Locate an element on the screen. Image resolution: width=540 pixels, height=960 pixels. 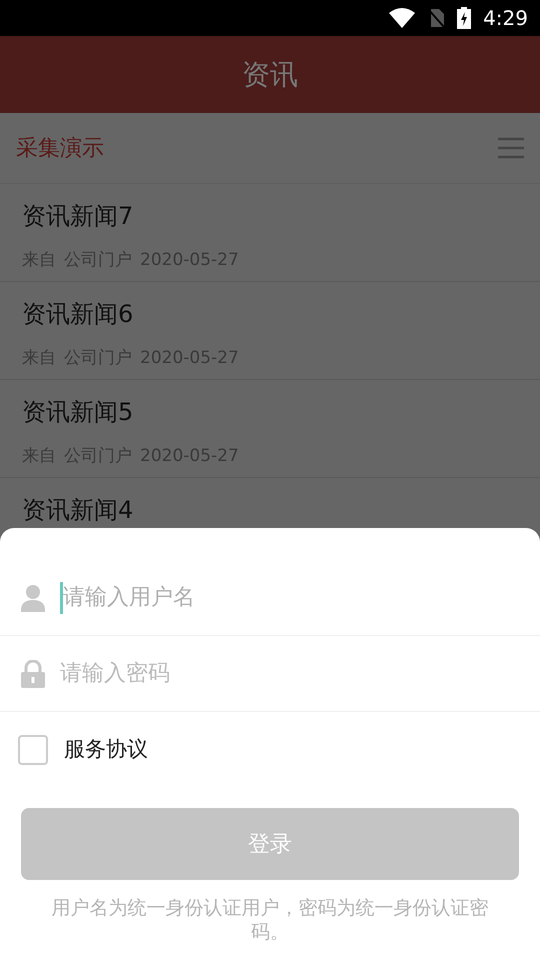
agreement-label: 服务协议 is located at coordinates (106, 750).